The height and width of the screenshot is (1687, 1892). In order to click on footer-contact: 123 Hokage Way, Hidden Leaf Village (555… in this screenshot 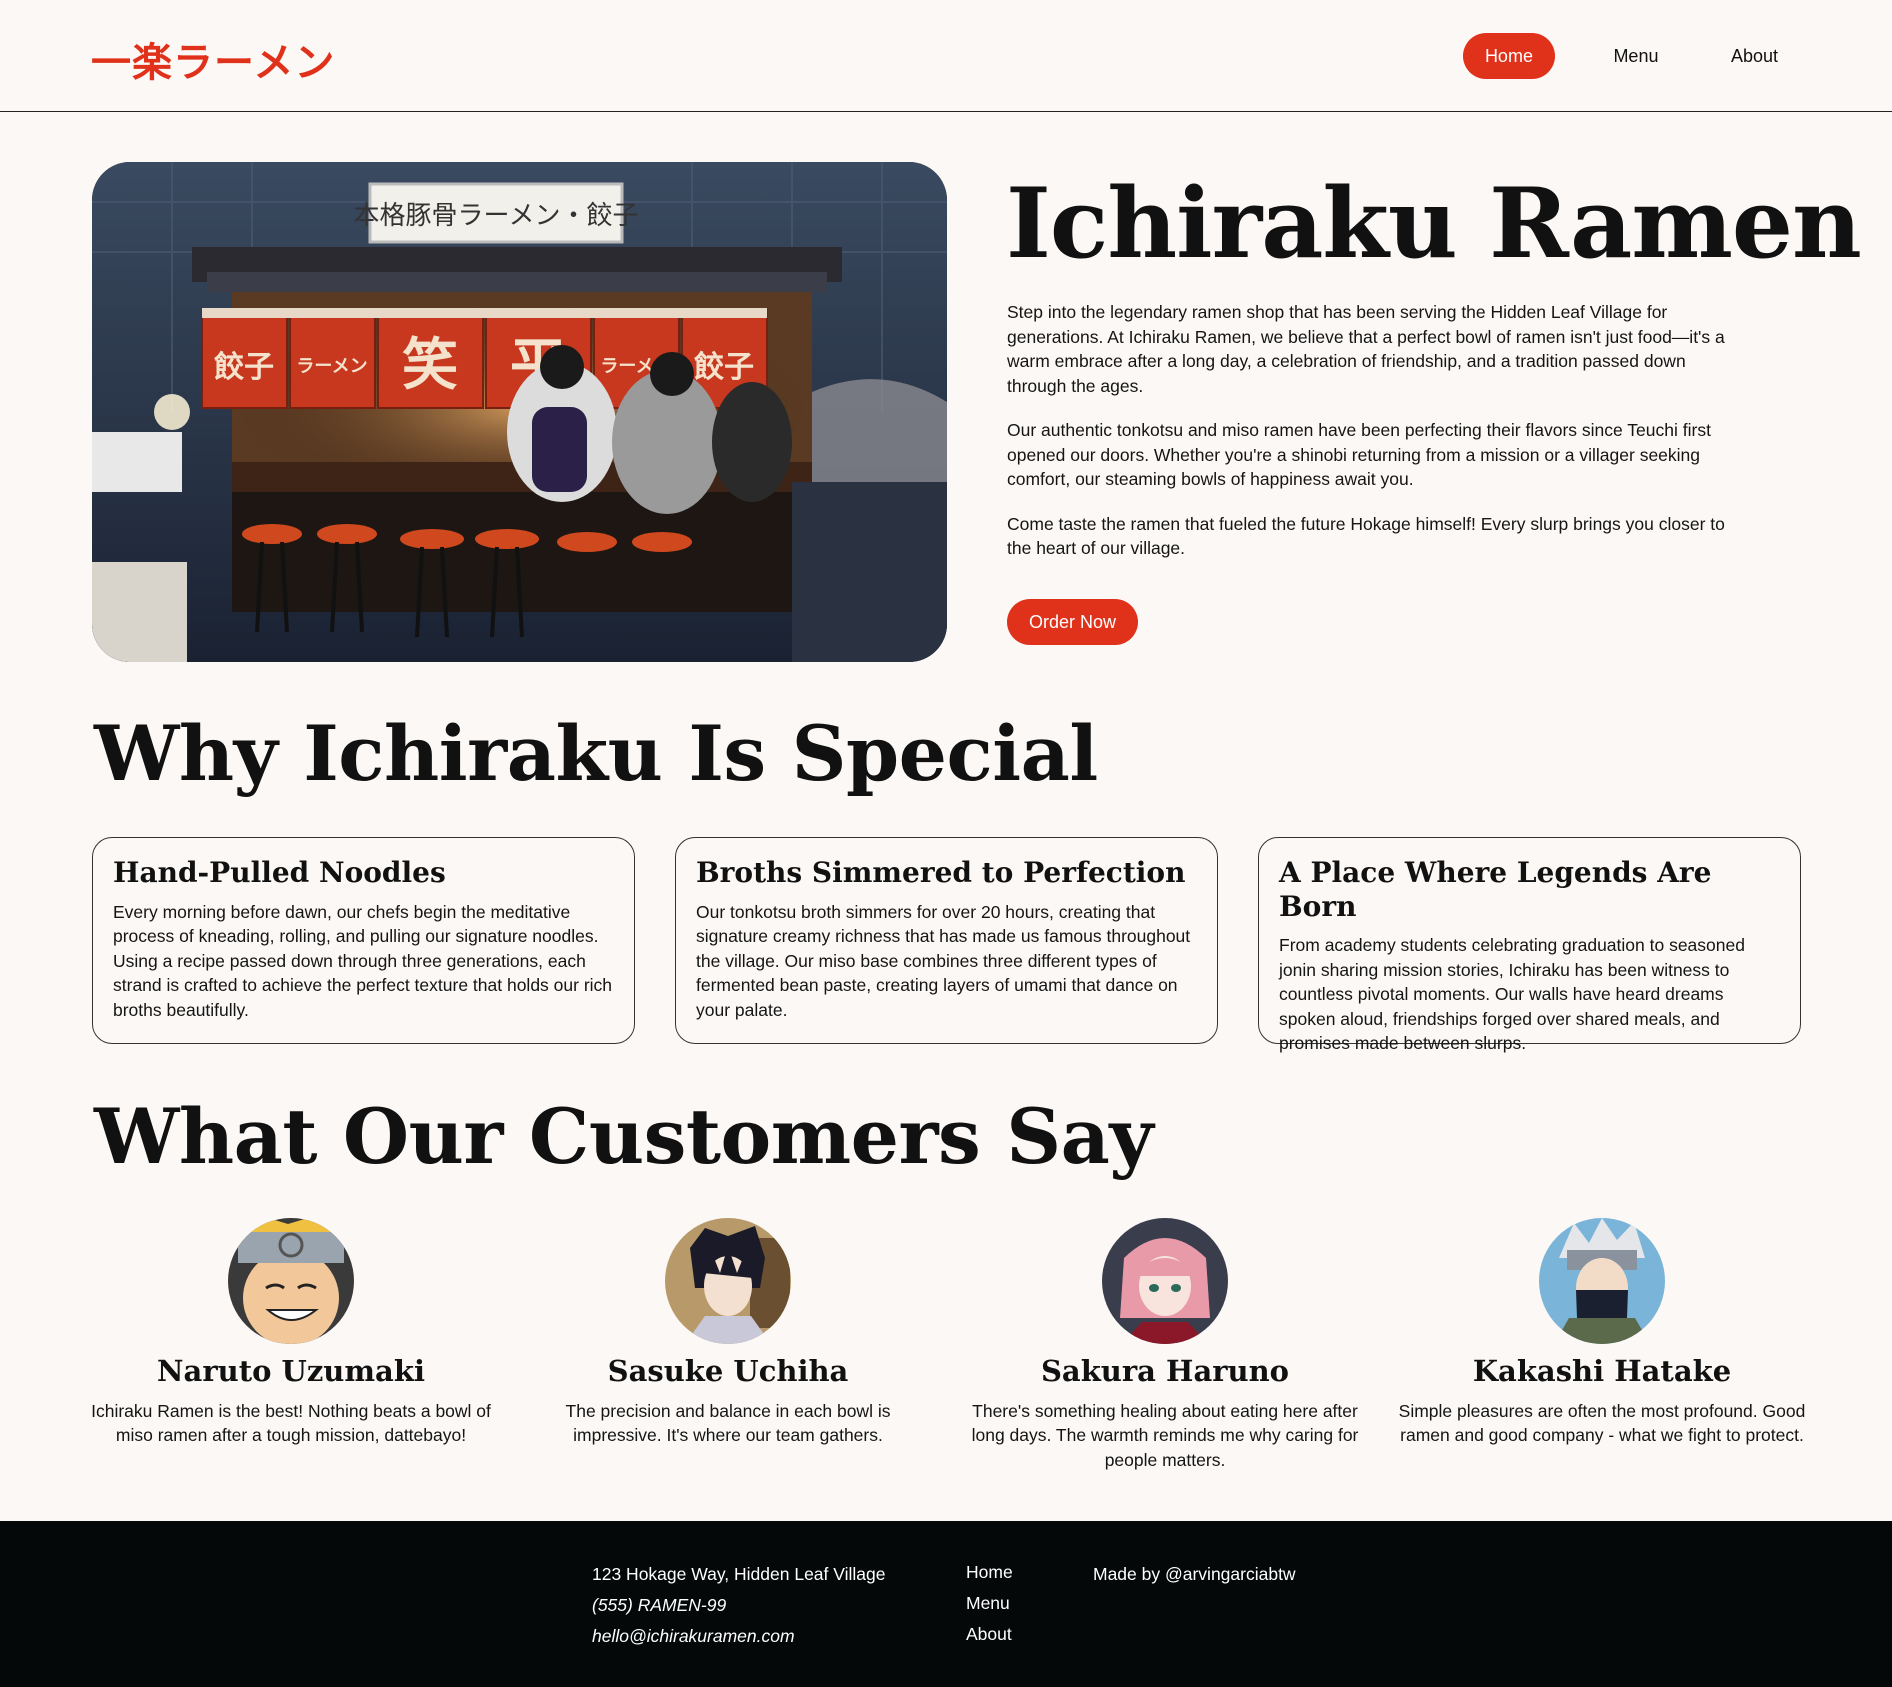, I will do `click(738, 1605)`.